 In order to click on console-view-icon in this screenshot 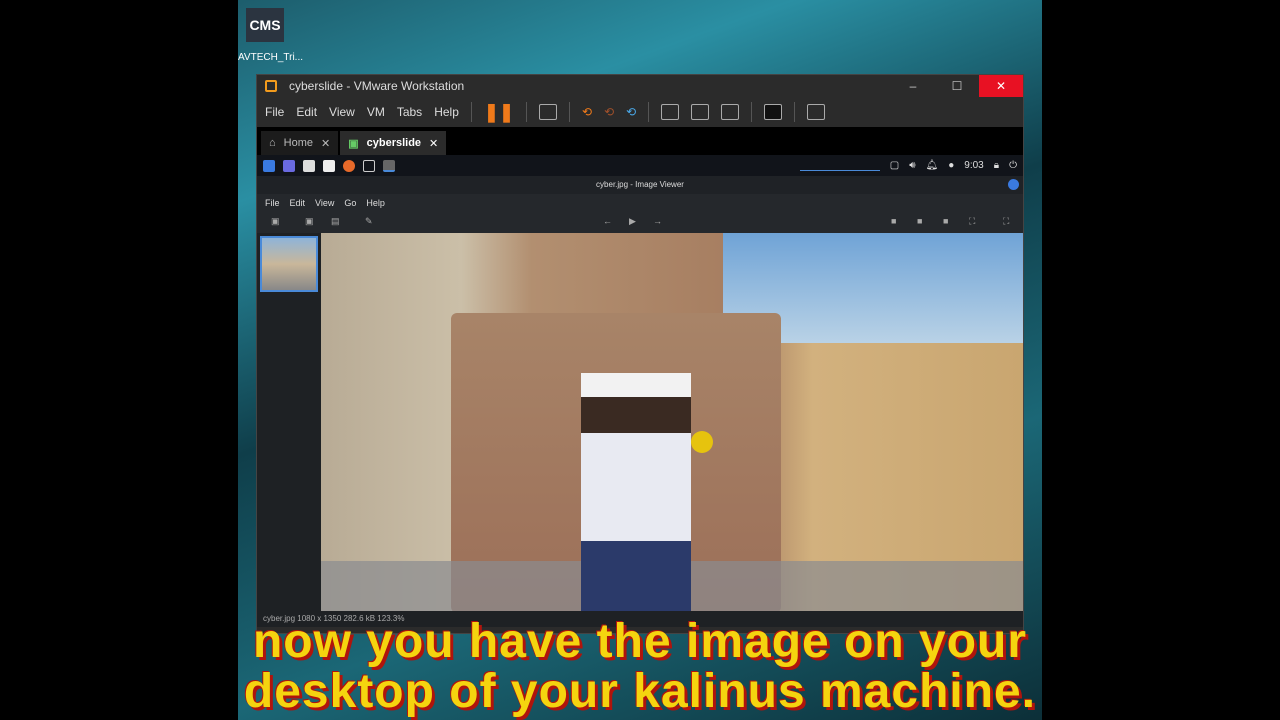, I will do `click(773, 112)`.